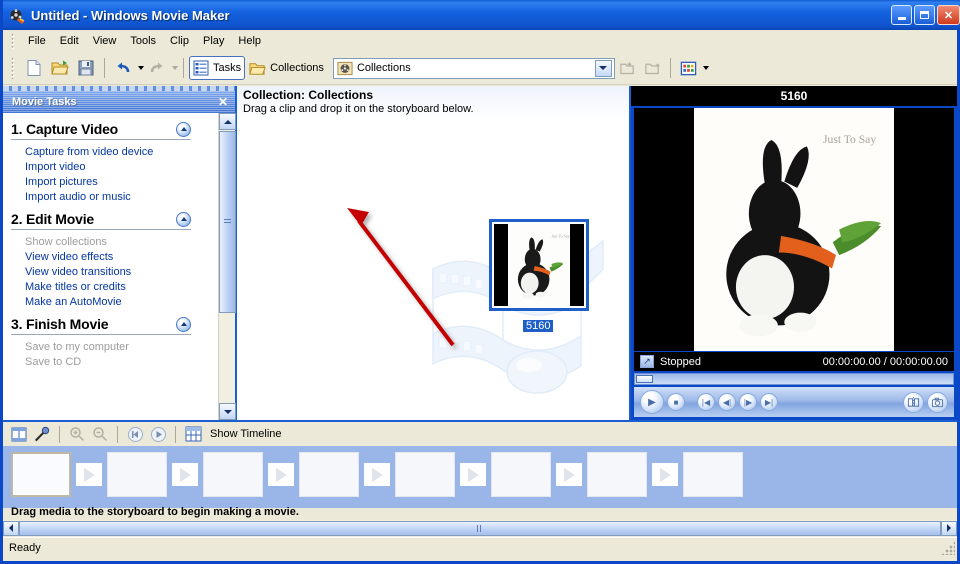  Describe the element at coordinates (246, 434) in the screenshot. I see `show-timeline-label: Show Timeline` at that location.